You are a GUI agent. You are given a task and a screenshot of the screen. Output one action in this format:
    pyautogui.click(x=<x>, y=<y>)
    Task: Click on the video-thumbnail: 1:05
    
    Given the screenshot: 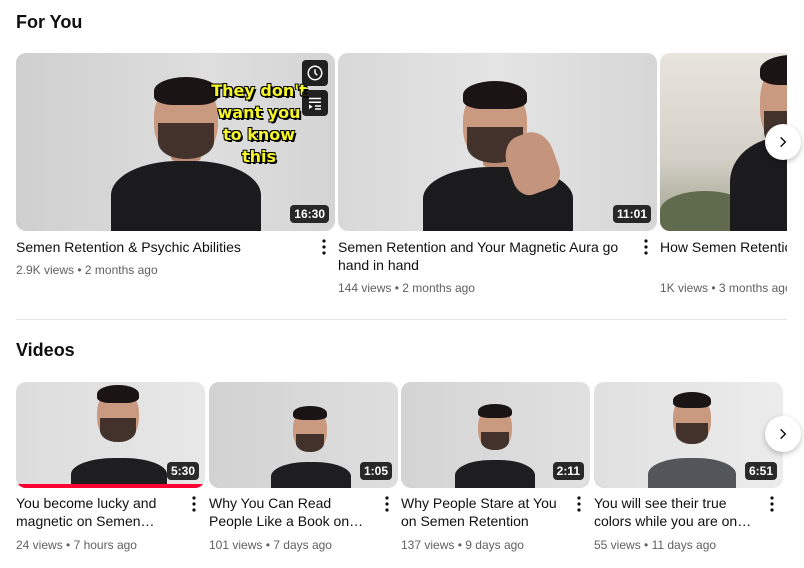 What is the action you would take?
    pyautogui.click(x=303, y=435)
    